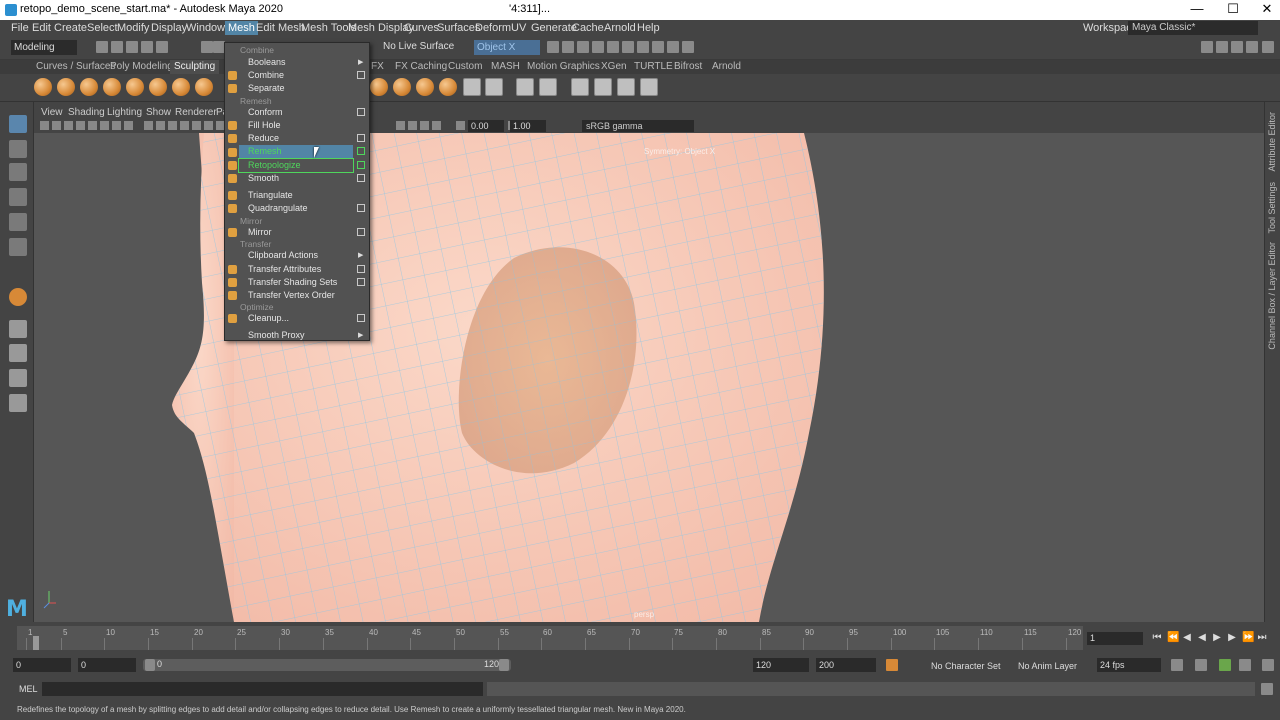 This screenshot has width=1280, height=720. Describe the element at coordinates (296, 151) in the screenshot. I see `menu-item-remesh: Remesh` at that location.